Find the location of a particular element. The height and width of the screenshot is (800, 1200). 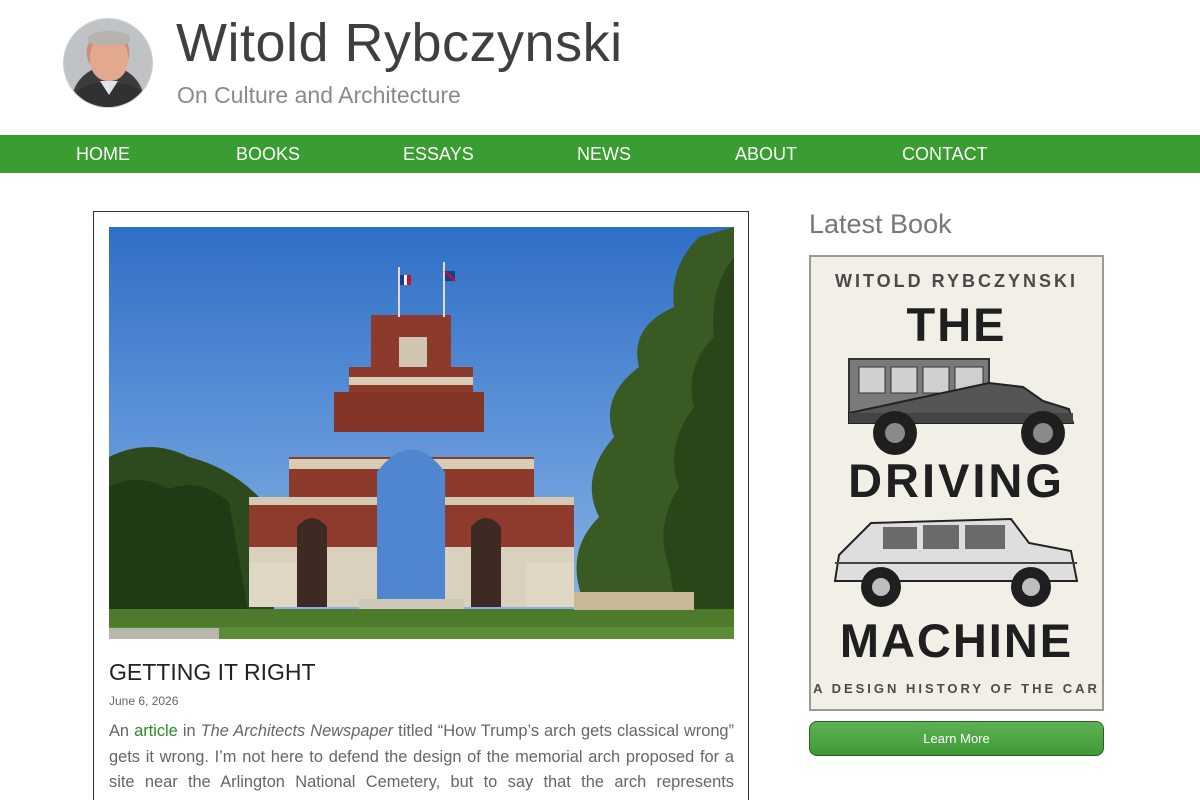

cover-subtitle: A DESIGN HISTORY OF THE CAR is located at coordinates (956, 688).